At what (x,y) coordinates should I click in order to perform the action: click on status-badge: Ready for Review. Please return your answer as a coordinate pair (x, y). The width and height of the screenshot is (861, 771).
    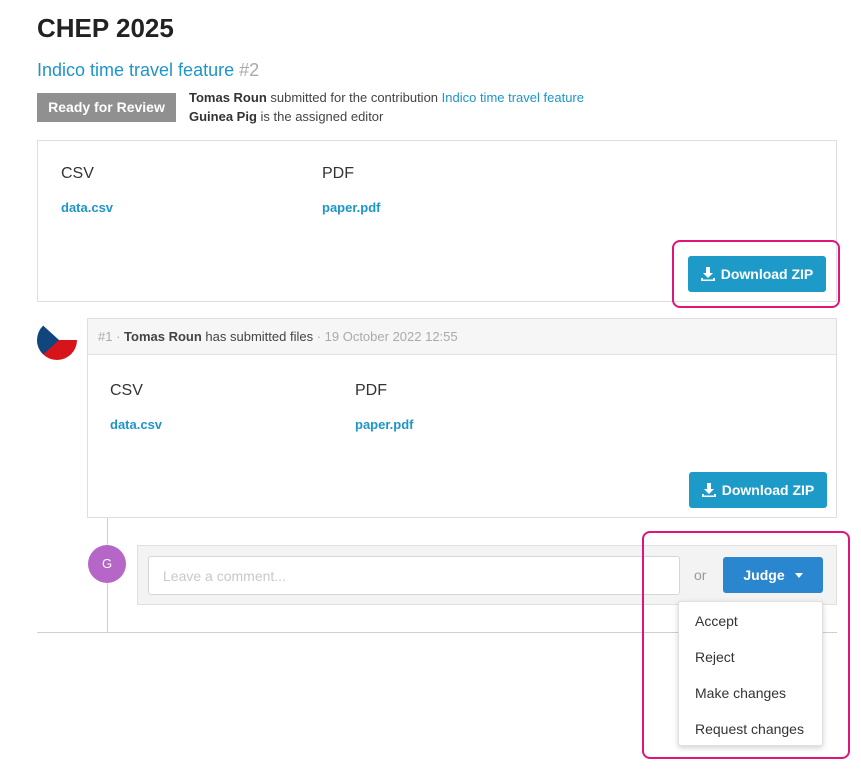
    Looking at the image, I should click on (106, 107).